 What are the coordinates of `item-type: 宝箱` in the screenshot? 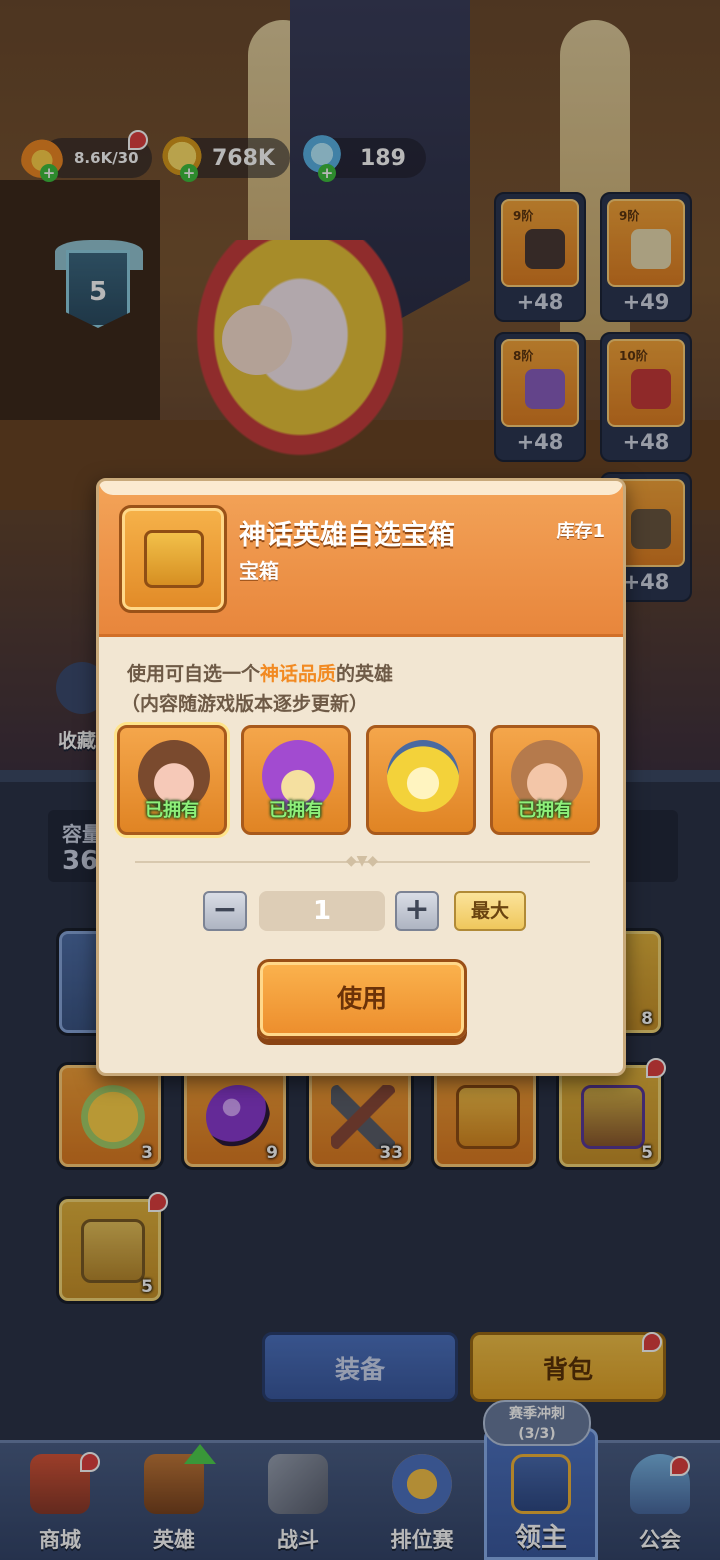 It's located at (259, 571).